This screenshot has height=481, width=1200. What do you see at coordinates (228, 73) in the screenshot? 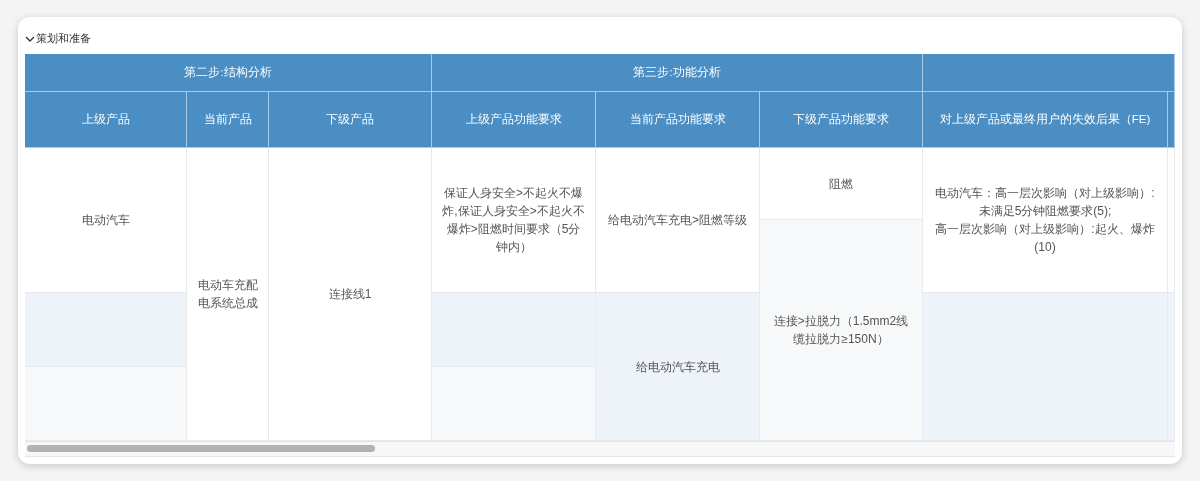
I see `group-header: 第二步:结构分析` at bounding box center [228, 73].